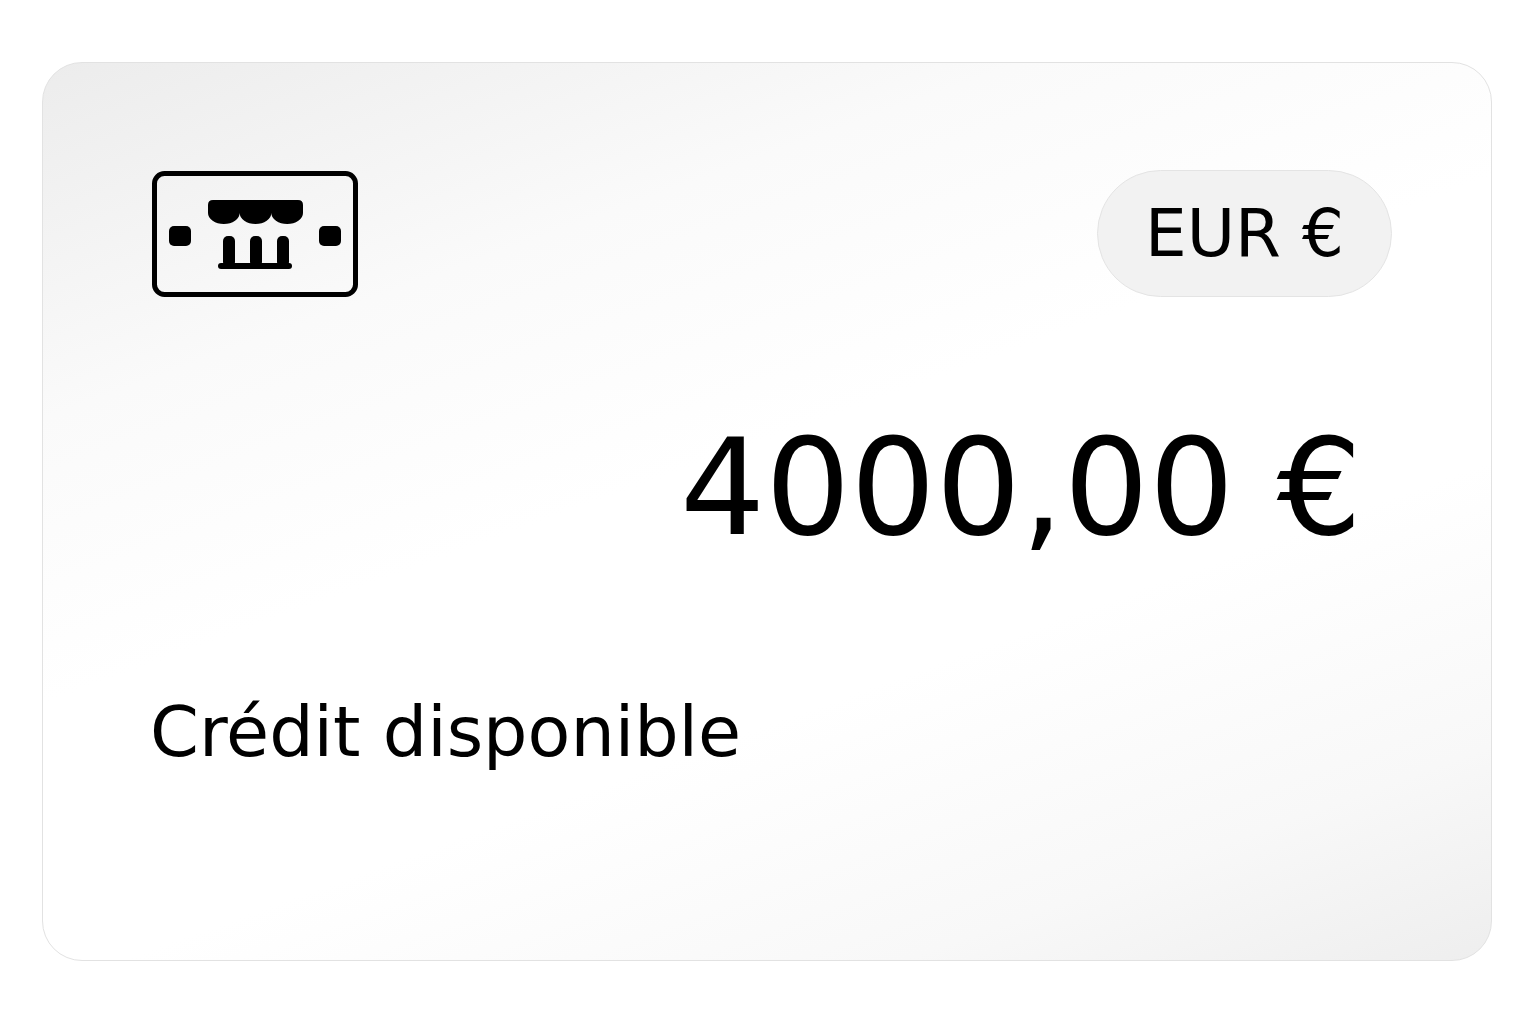  I want to click on storefront-card-icon, so click(255, 233).